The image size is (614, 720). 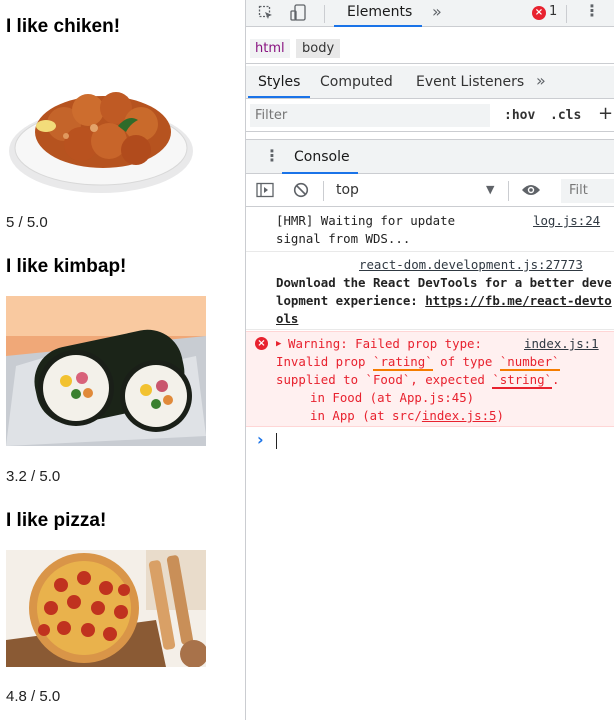 What do you see at coordinates (471, 265) in the screenshot?
I see `message-source-link: react-dom.development.js:27773` at bounding box center [471, 265].